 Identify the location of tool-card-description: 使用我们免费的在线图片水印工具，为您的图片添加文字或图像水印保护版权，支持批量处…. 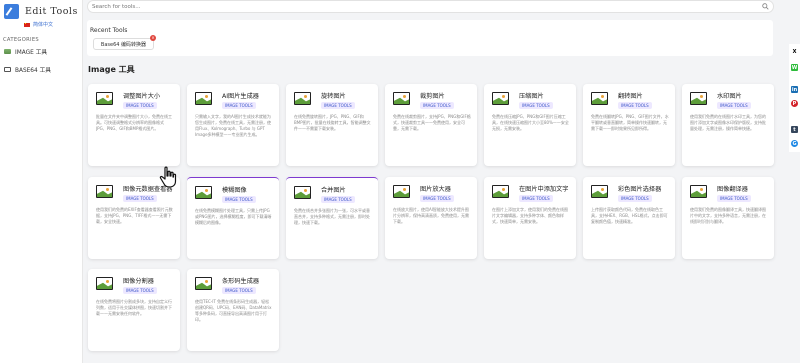
(728, 122).